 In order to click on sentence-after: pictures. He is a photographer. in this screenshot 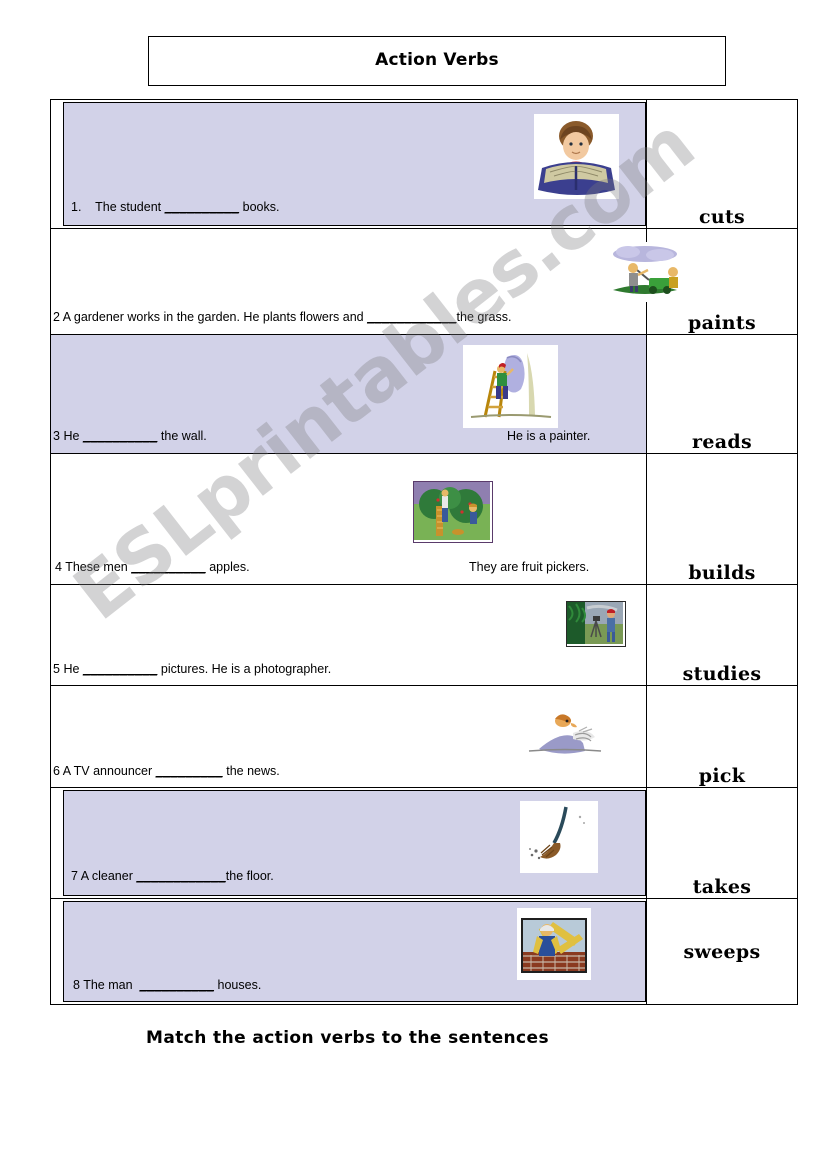, I will do `click(246, 669)`.